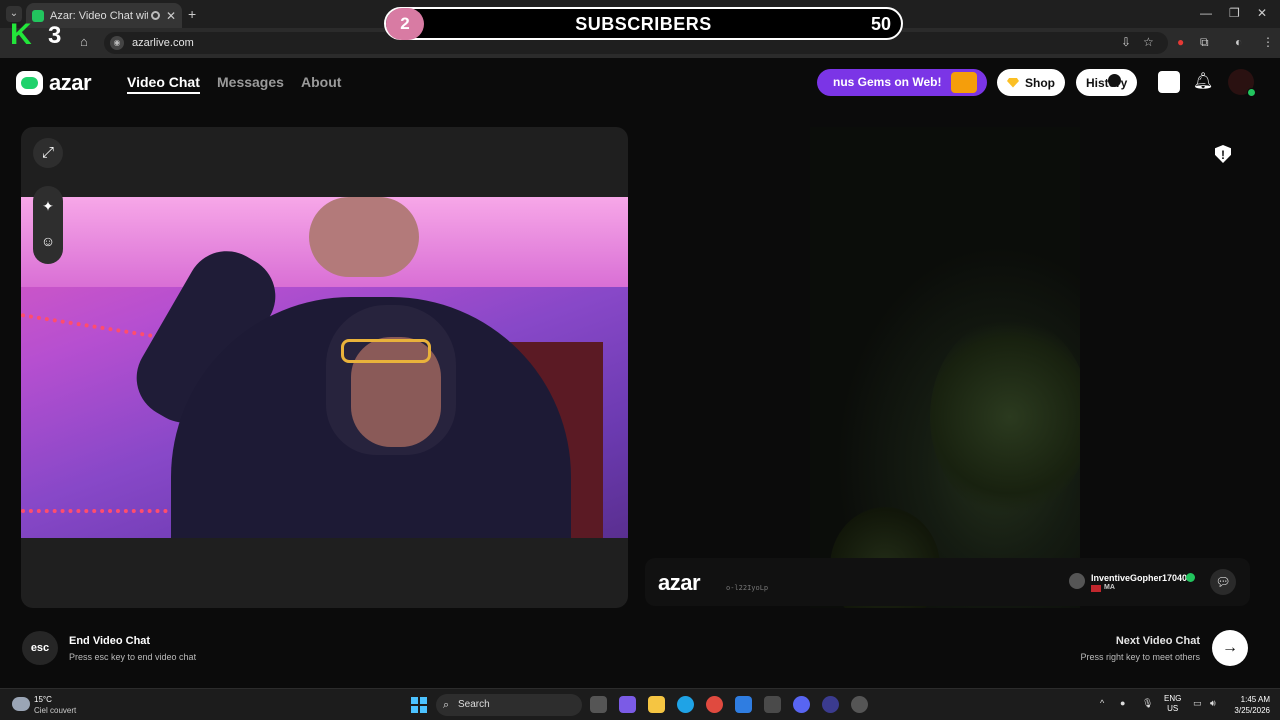 The width and height of the screenshot is (1280, 720). I want to click on nav-about: About, so click(321, 82).